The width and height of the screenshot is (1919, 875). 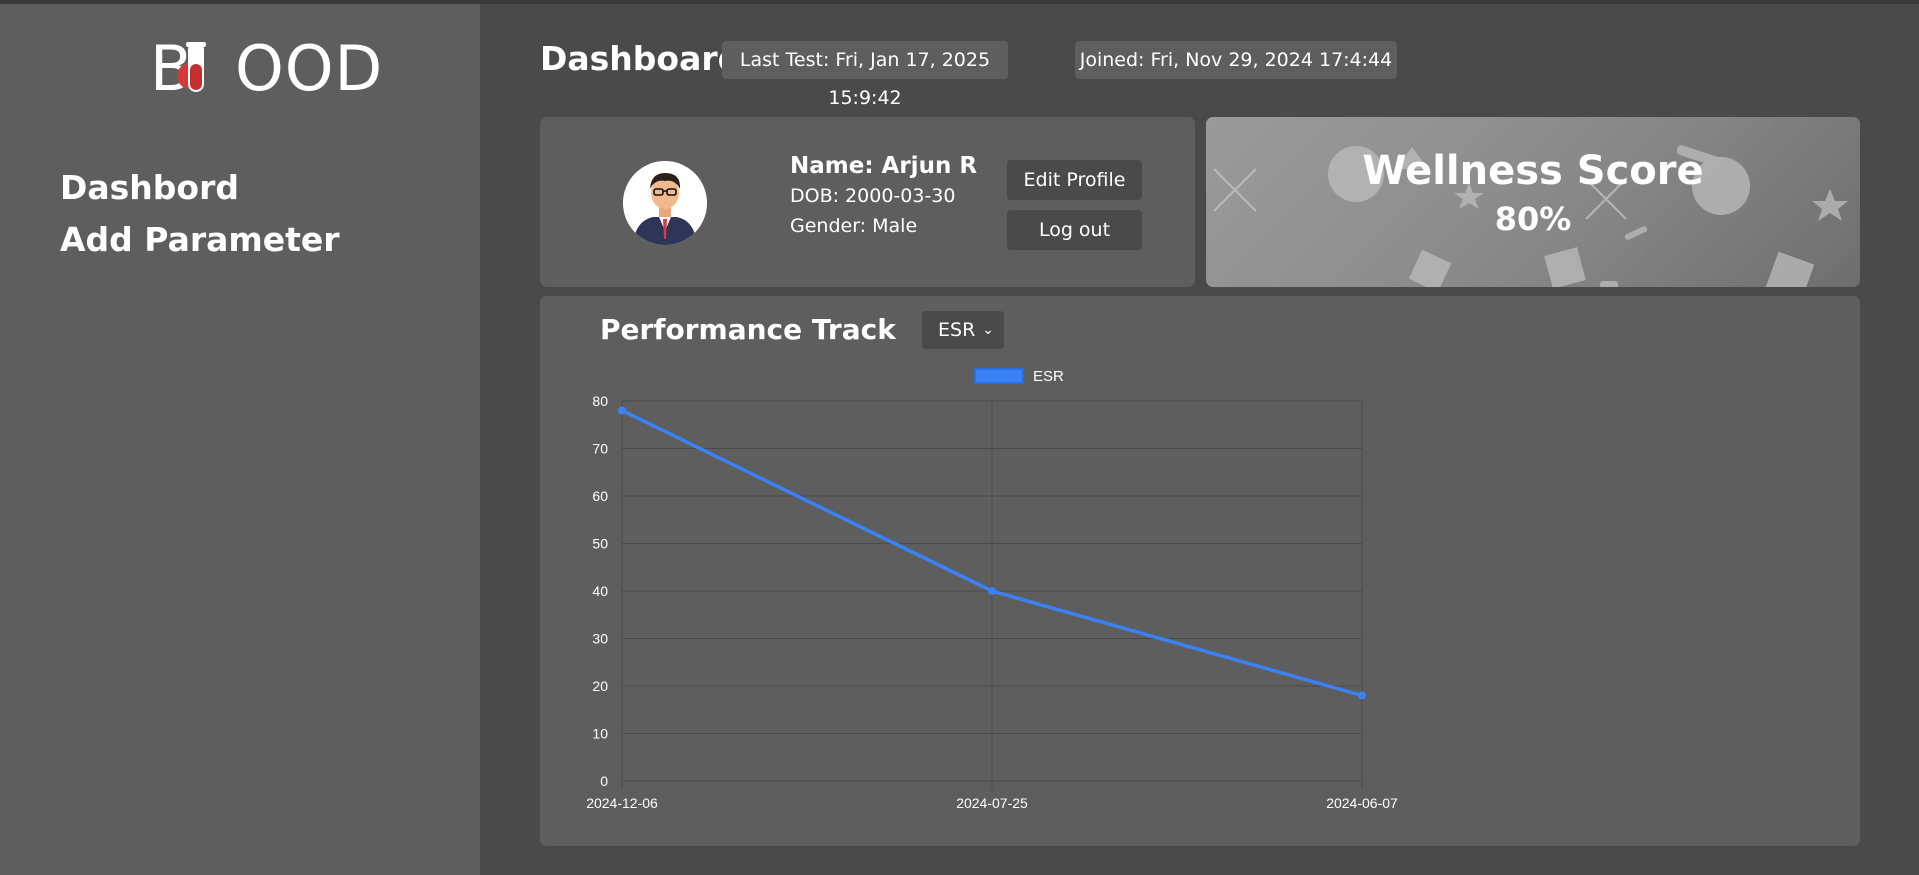 I want to click on avatar, so click(x=665, y=203).